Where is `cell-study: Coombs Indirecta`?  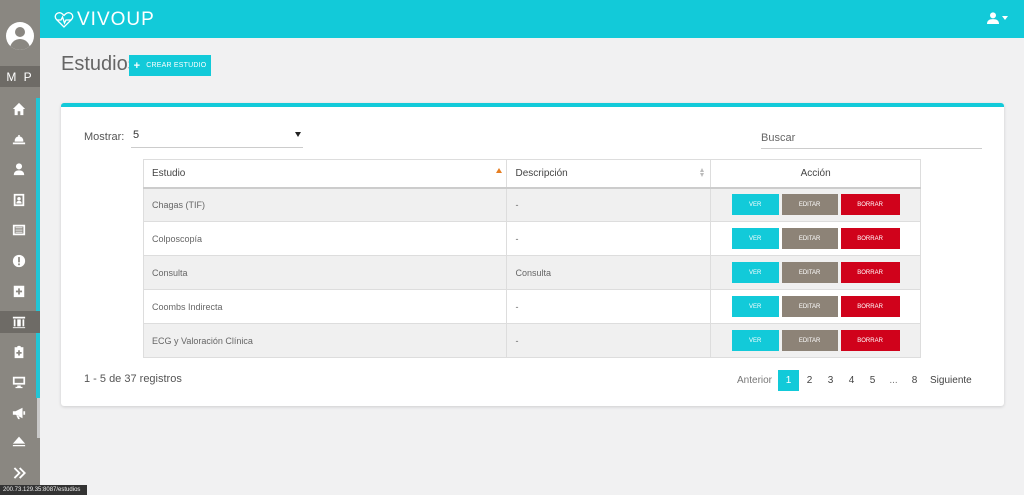
cell-study: Coombs Indirecta is located at coordinates (325, 306).